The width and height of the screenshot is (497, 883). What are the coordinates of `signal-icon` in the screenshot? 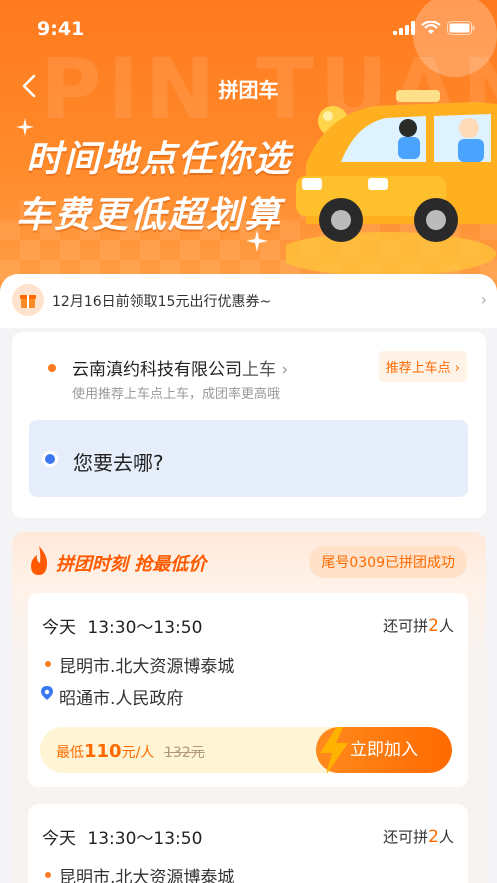 It's located at (404, 28).